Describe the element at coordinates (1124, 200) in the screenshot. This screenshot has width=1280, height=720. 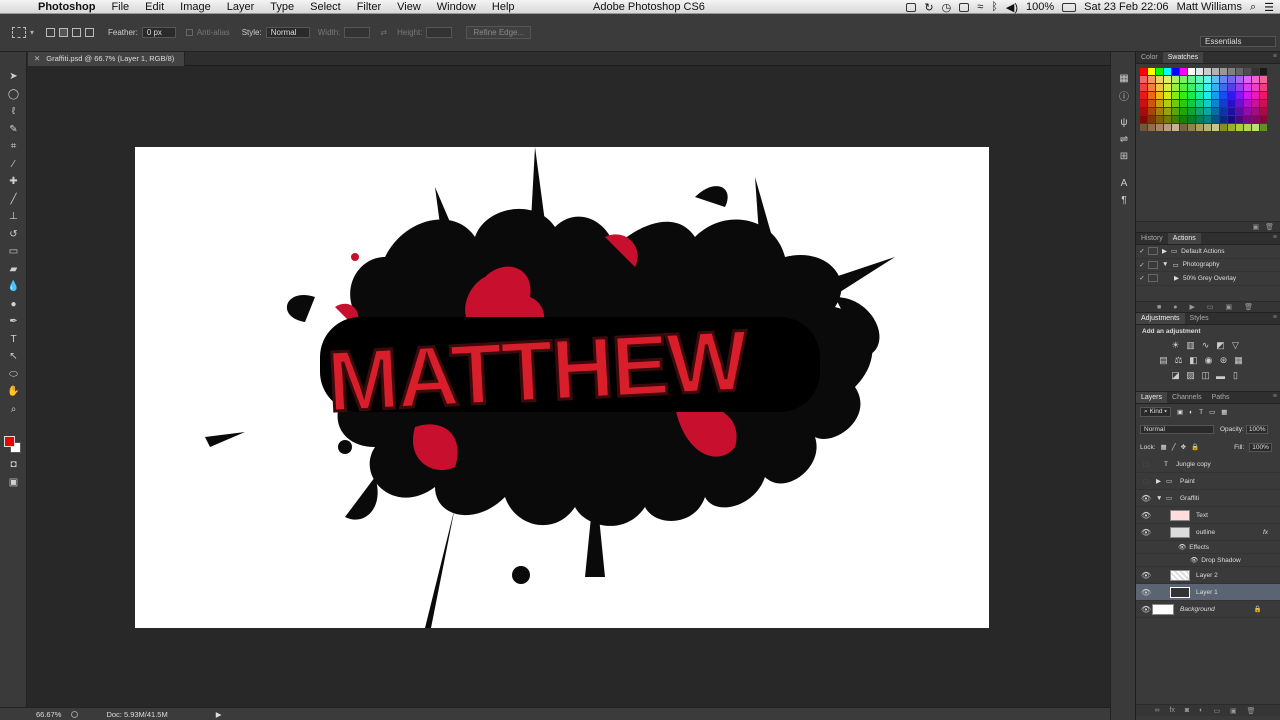
I see `paragraph-panel-icon: ¶` at that location.